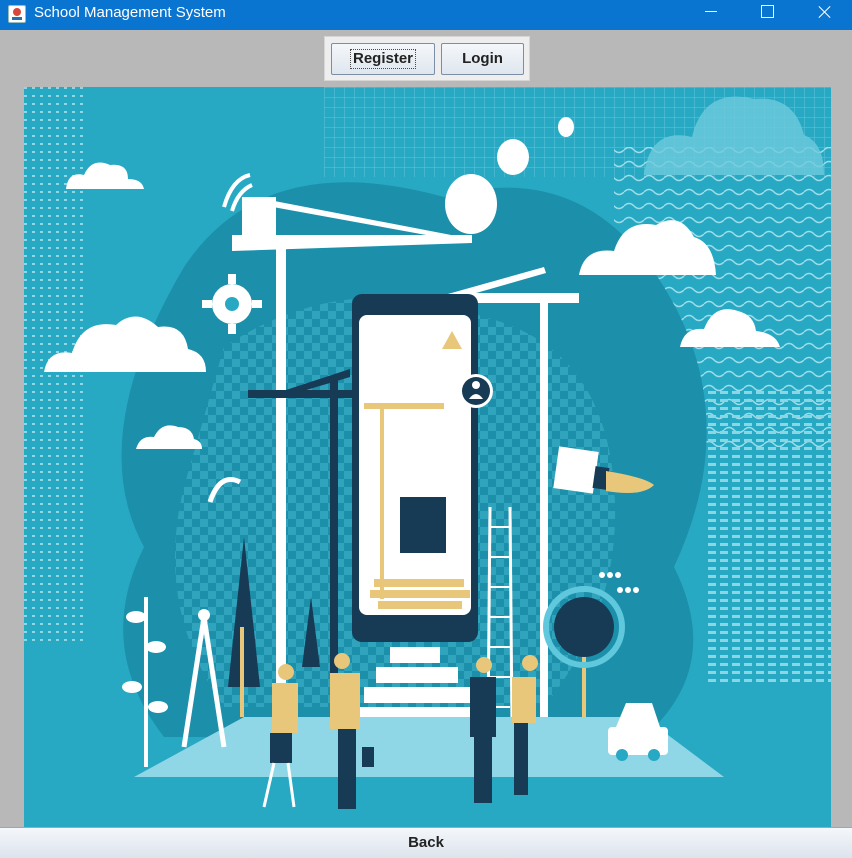 The image size is (852, 858). I want to click on login-button: Login, so click(482, 59).